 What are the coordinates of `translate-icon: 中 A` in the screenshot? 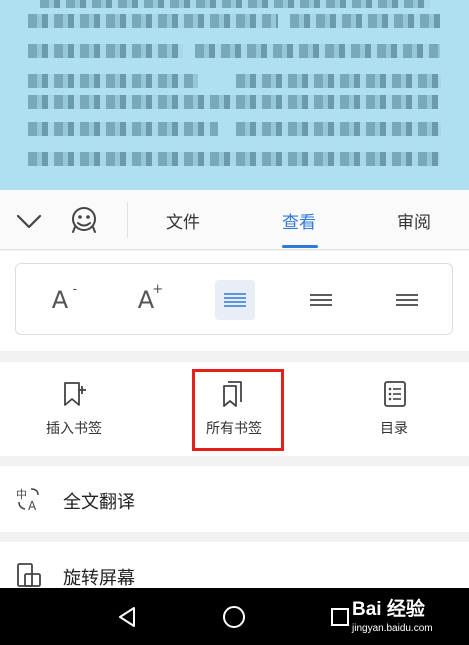 It's located at (27, 500).